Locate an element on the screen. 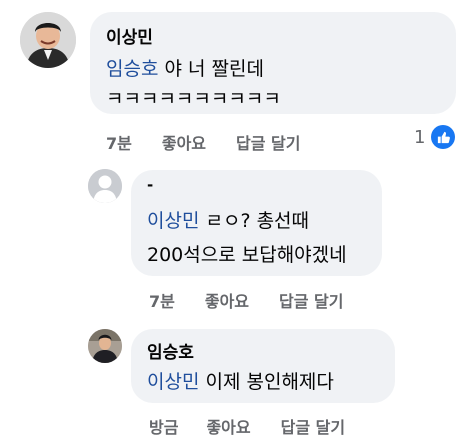 The height and width of the screenshot is (441, 474). reply-text-line: 이상민 ㄹㅇ? 총선때 is located at coordinates (228, 219).